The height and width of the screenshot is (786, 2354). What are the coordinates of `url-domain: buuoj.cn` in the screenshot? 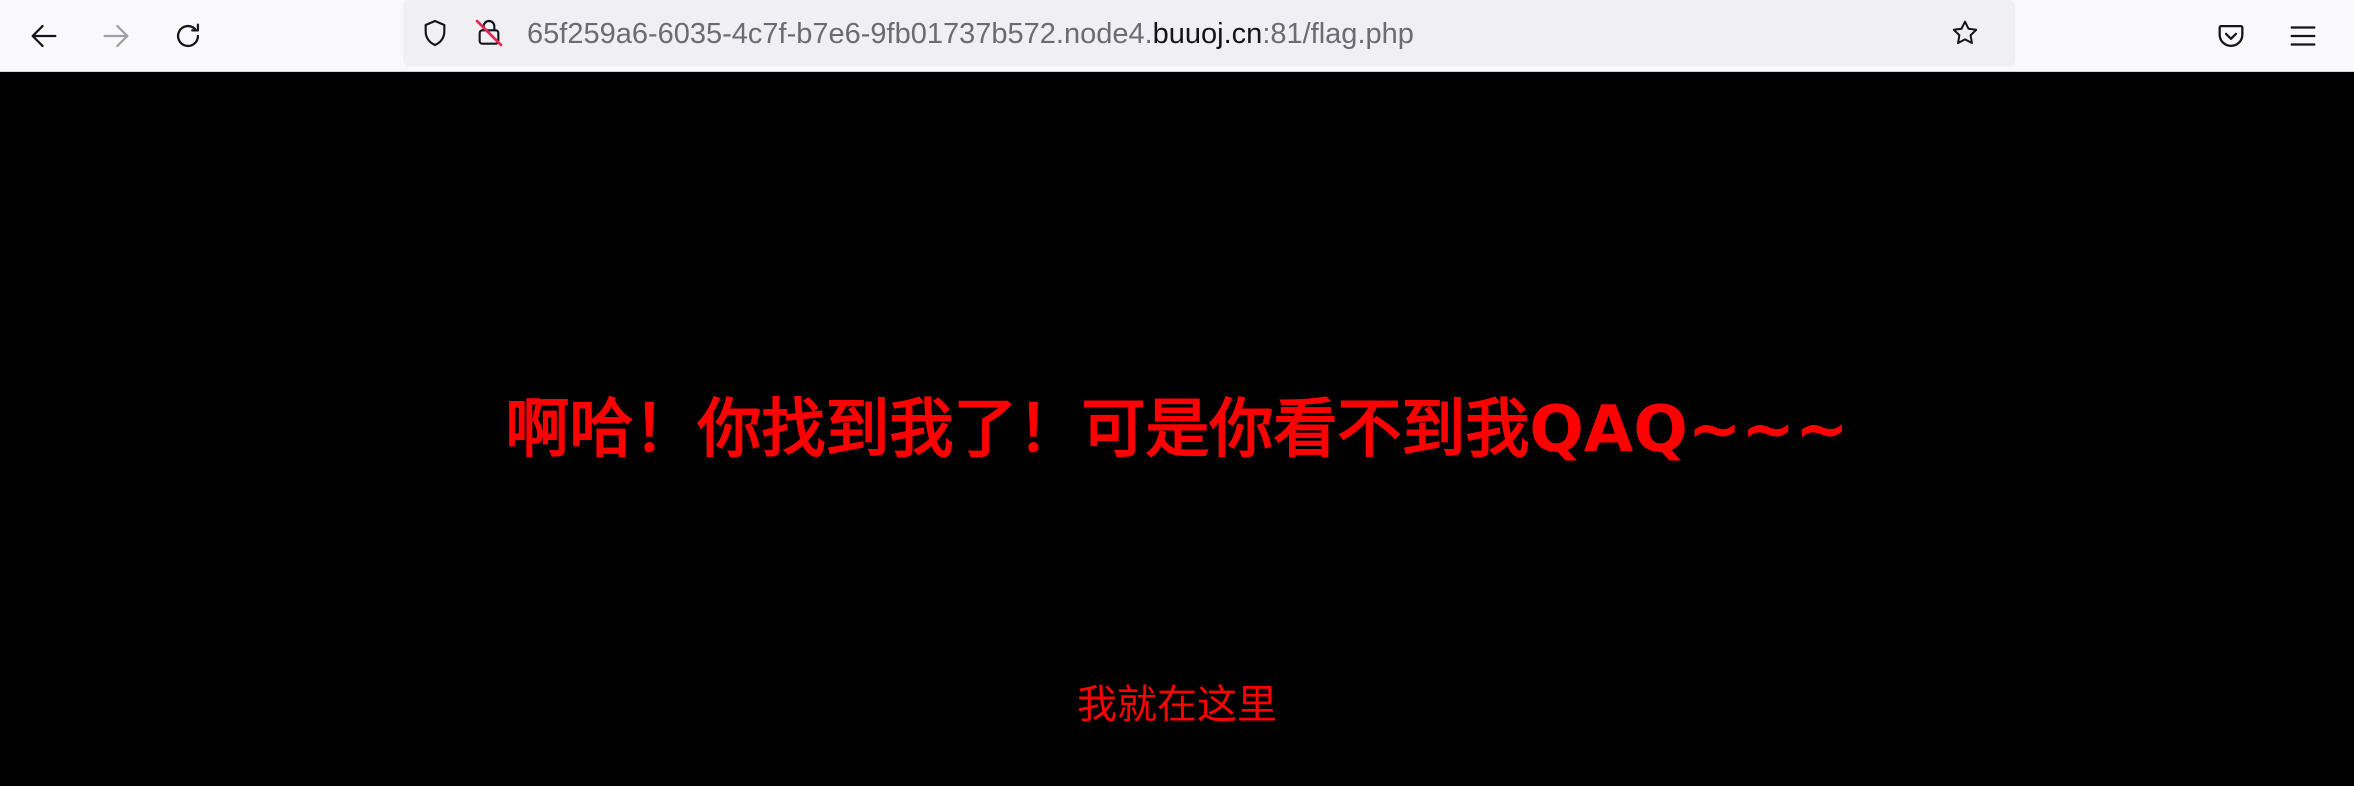 It's located at (1207, 34).